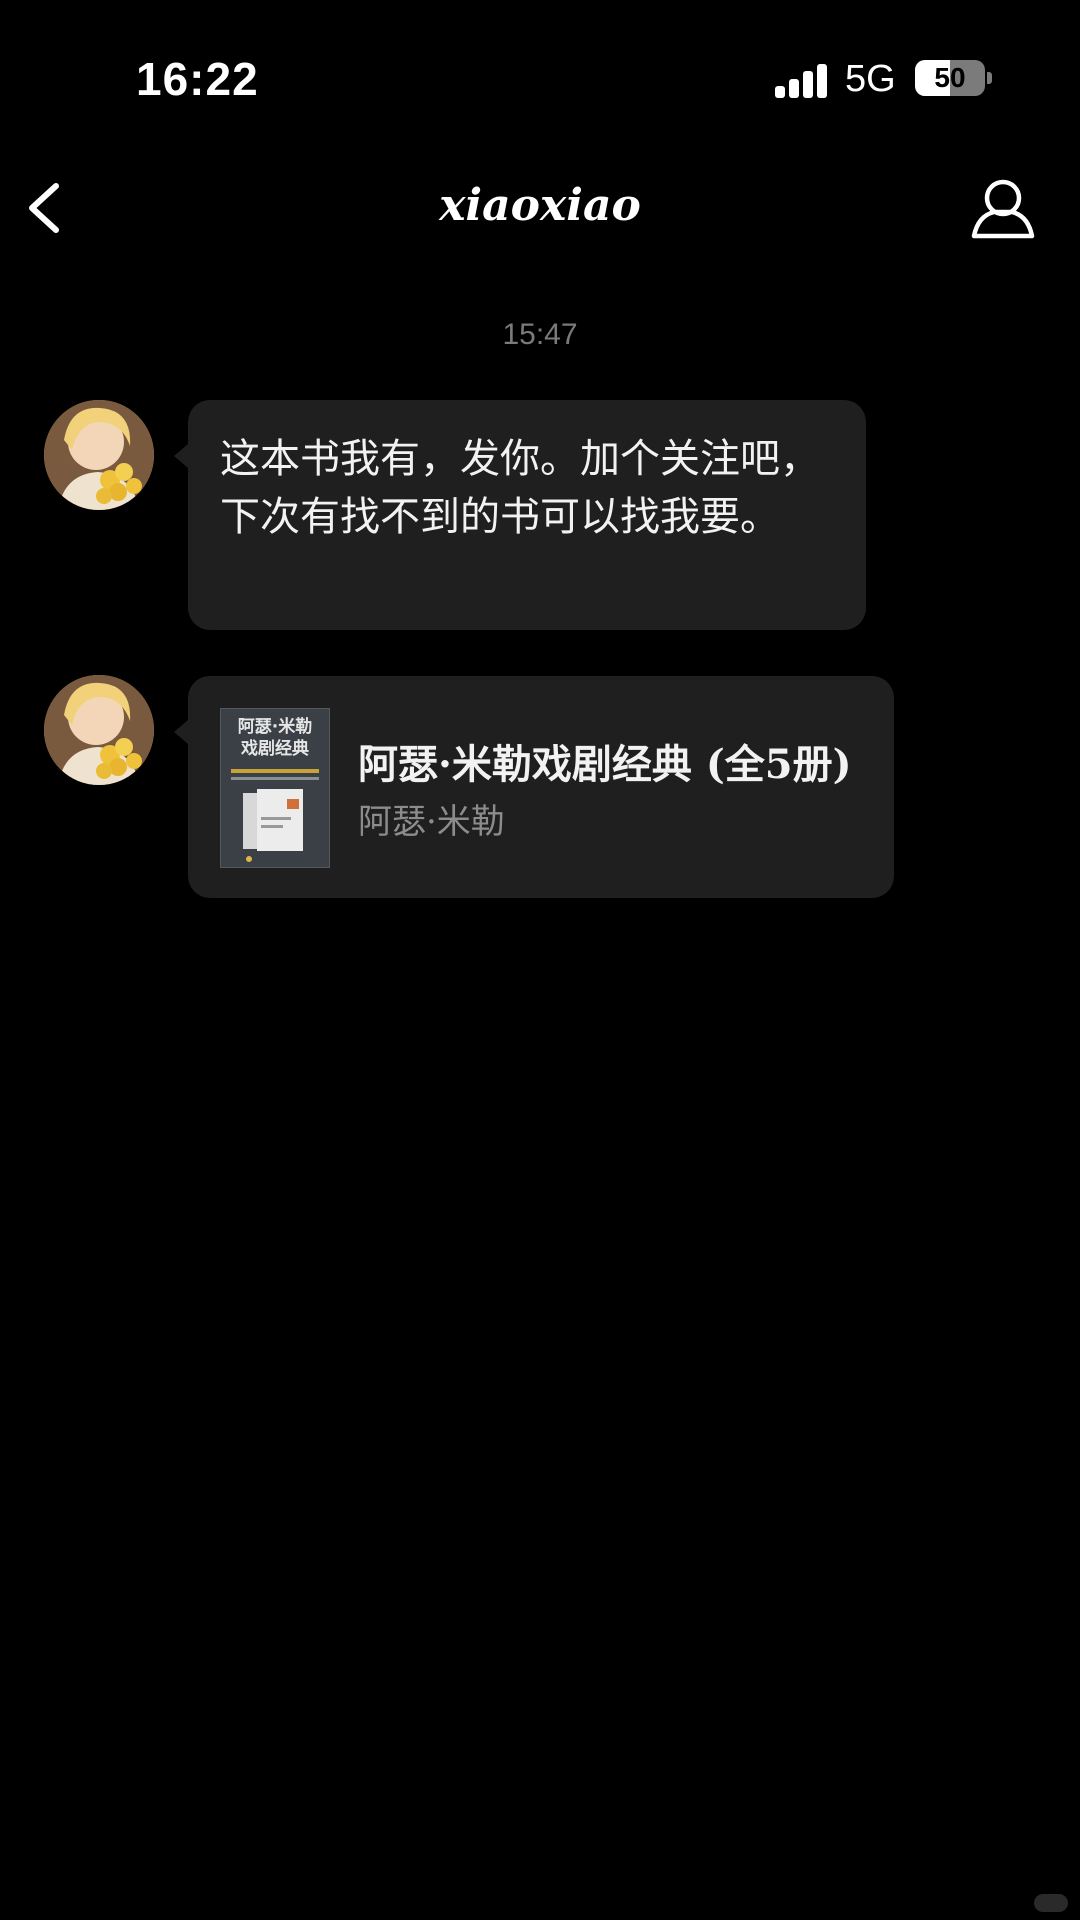  I want to click on network-type: 5G, so click(870, 79).